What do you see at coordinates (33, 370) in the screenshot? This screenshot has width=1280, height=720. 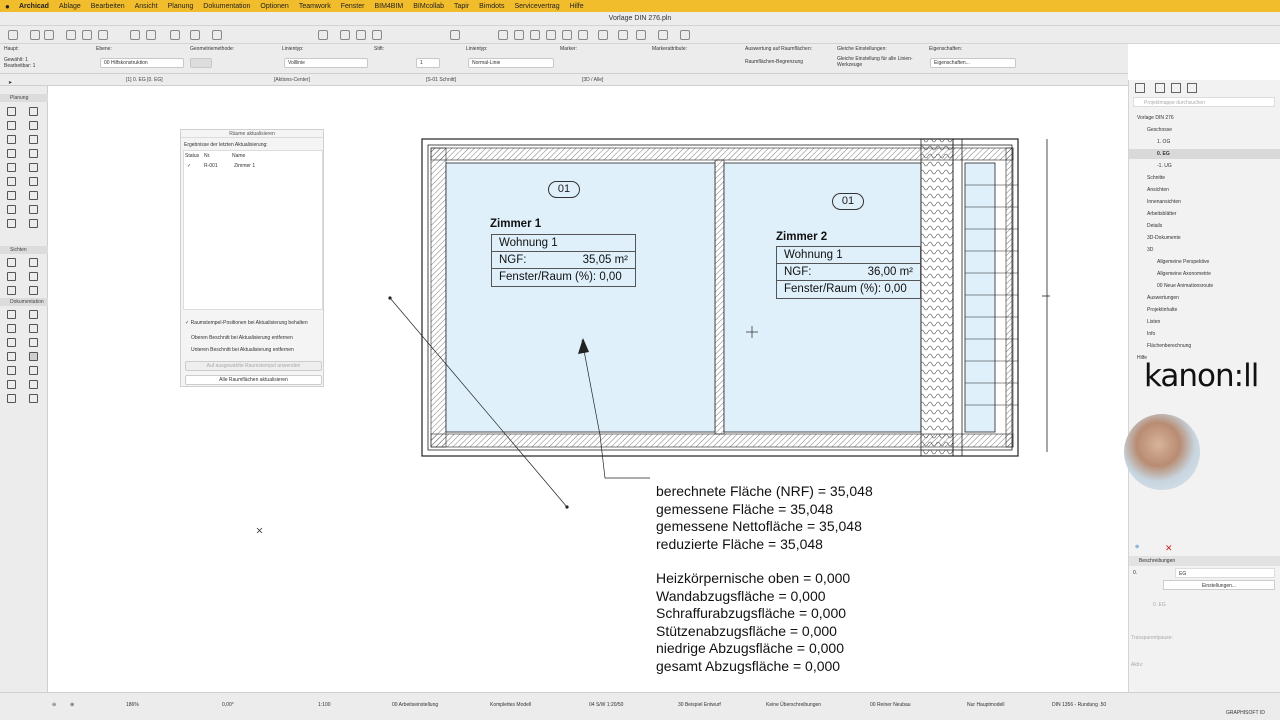 I see `polyline-tool-icon` at bounding box center [33, 370].